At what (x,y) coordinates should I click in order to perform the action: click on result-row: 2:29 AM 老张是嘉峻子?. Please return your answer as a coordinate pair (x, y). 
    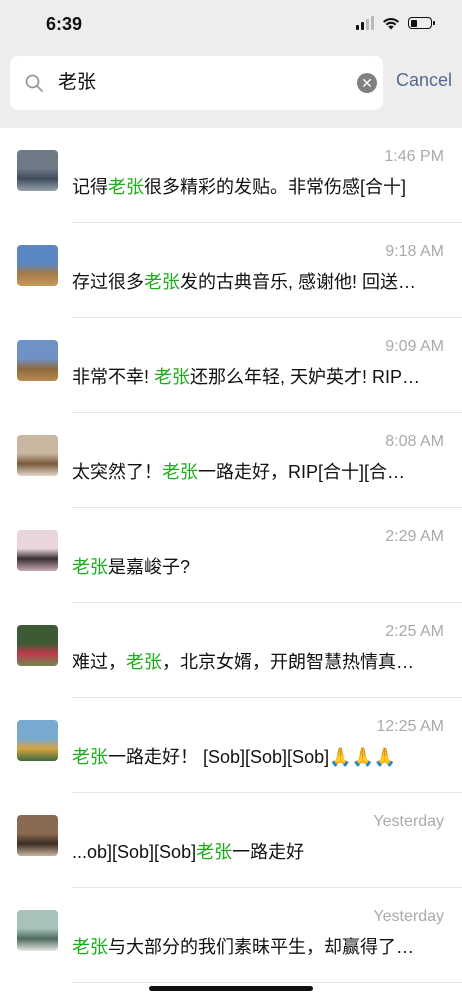
    Looking at the image, I should click on (231, 555).